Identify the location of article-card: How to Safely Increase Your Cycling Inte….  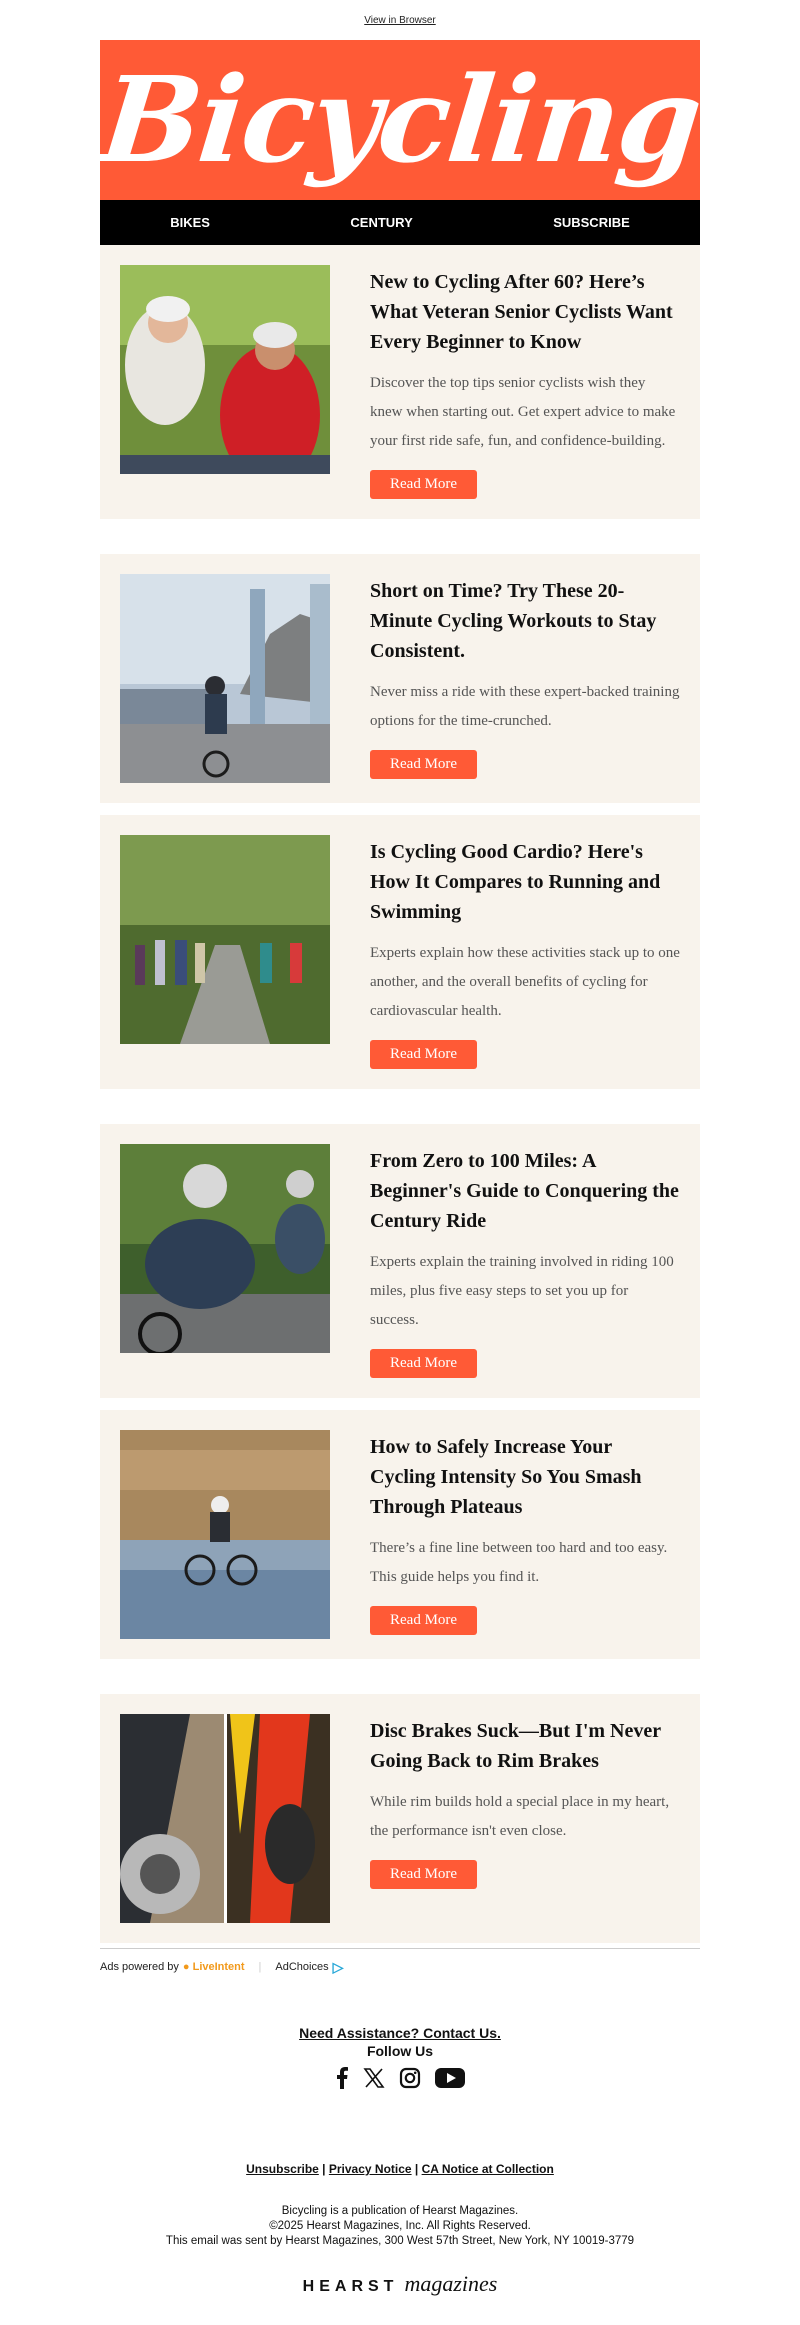
(400, 1534).